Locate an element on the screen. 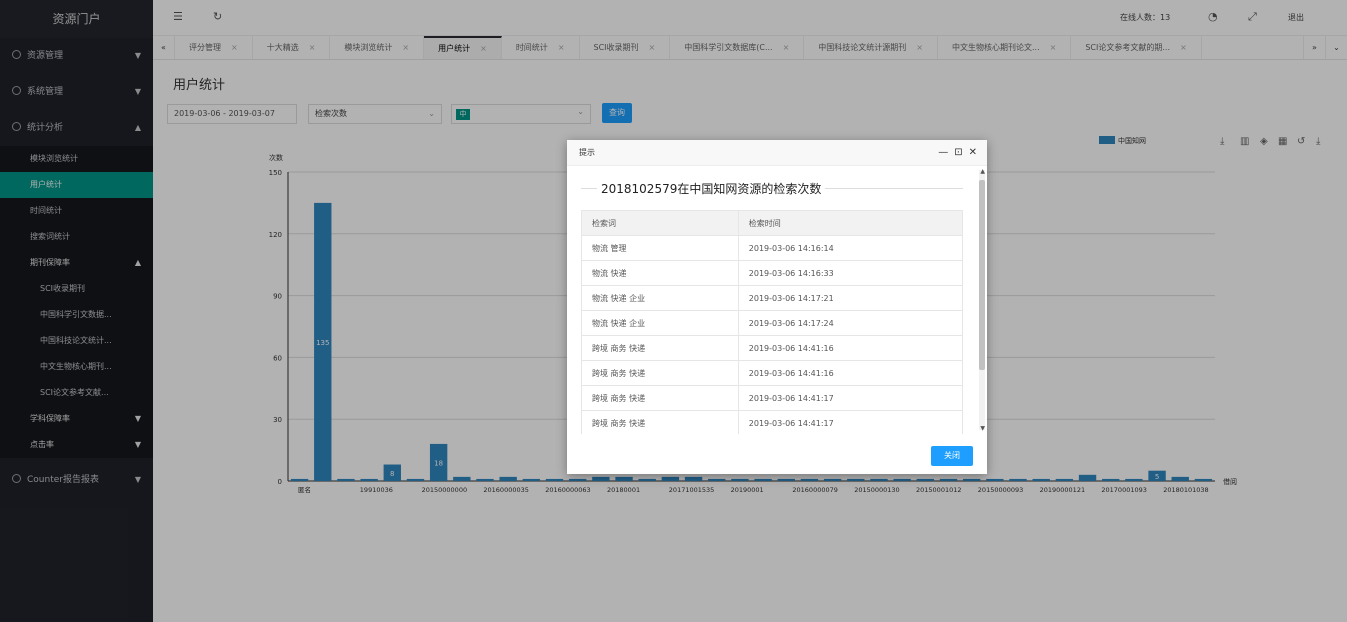 The width and height of the screenshot is (1347, 622). table-header-row: 检索词 检索时间 is located at coordinates (772, 223).